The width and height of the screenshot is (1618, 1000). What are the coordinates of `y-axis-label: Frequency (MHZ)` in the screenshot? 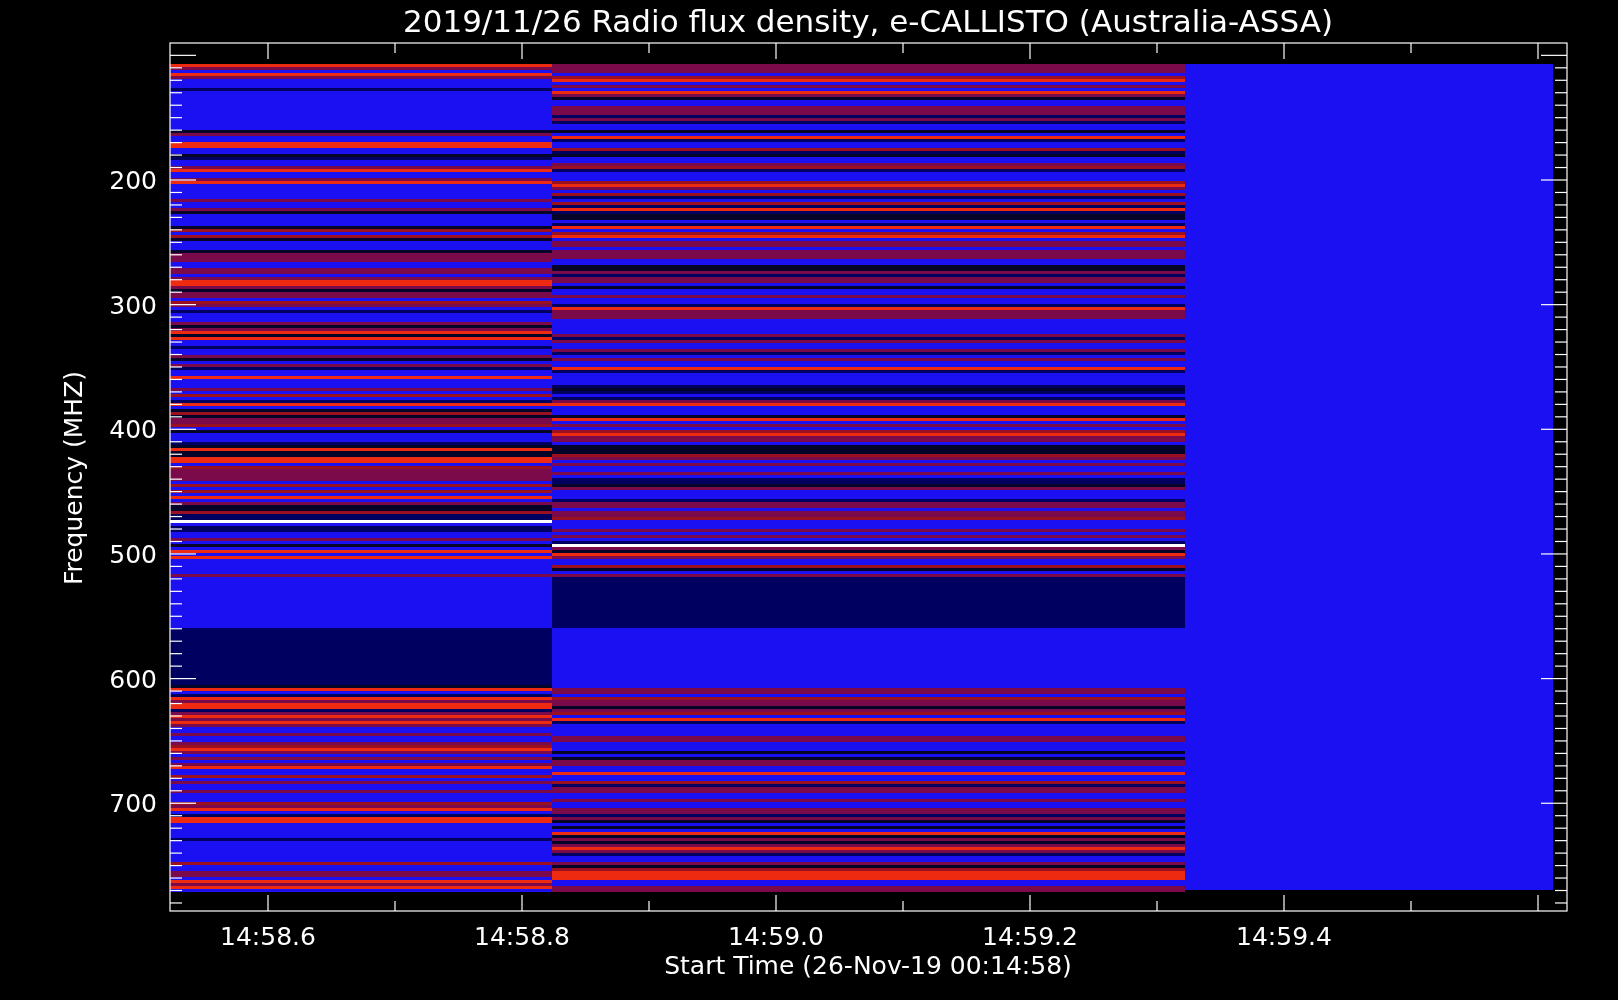 It's located at (73, 478).